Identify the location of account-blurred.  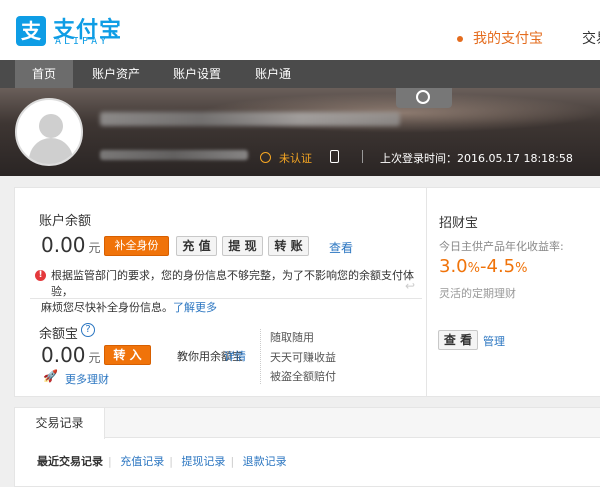
(174, 155).